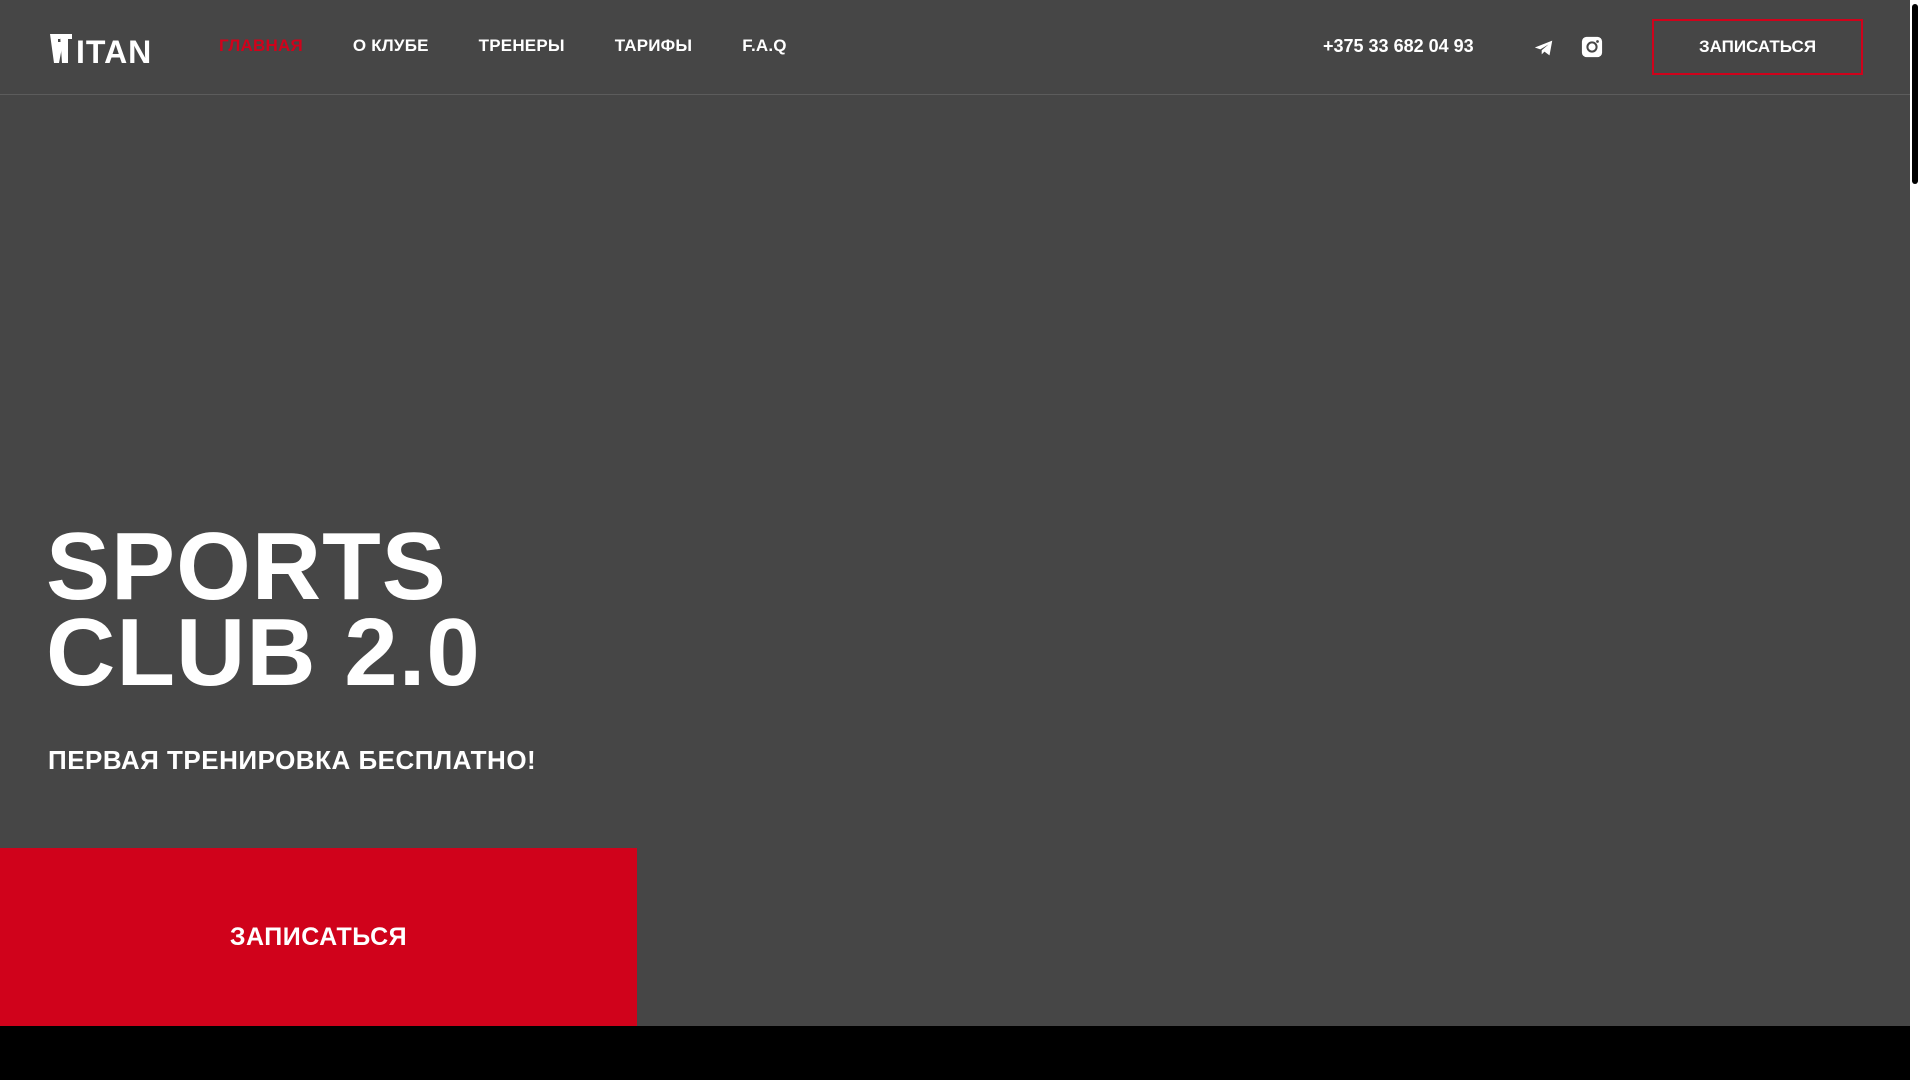 The height and width of the screenshot is (1080, 1920). What do you see at coordinates (1915, 540) in the screenshot?
I see `scrollbar` at bounding box center [1915, 540].